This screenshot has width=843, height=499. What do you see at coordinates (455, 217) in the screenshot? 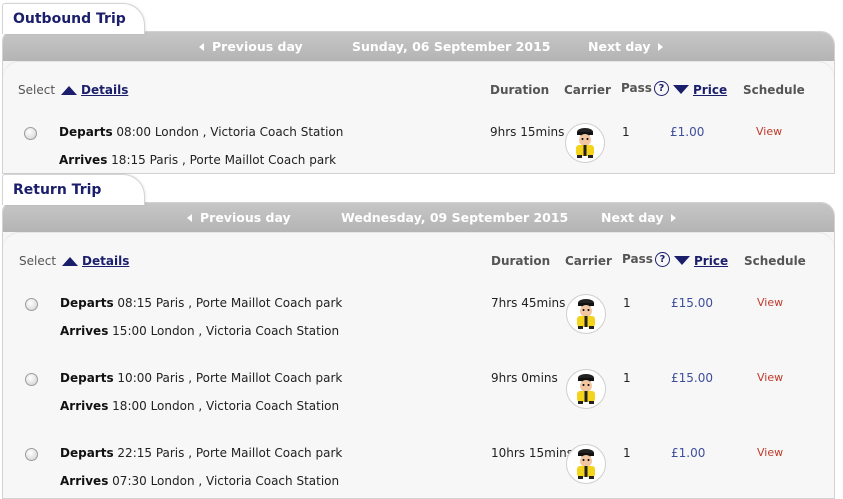
I see `current-date: Wednesday, 09 September 2015` at bounding box center [455, 217].